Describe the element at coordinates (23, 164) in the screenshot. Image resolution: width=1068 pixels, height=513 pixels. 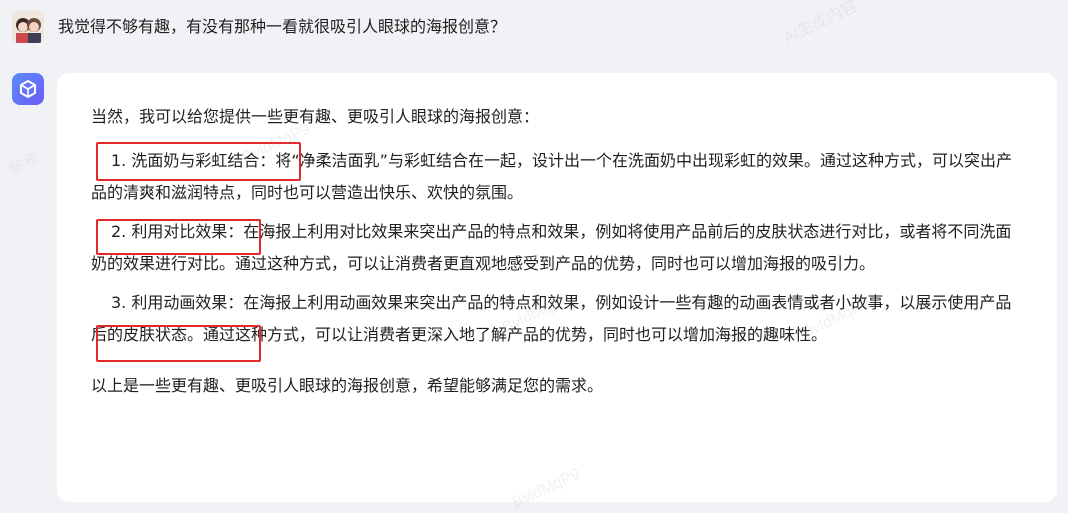
I see `watermark: 参考` at that location.